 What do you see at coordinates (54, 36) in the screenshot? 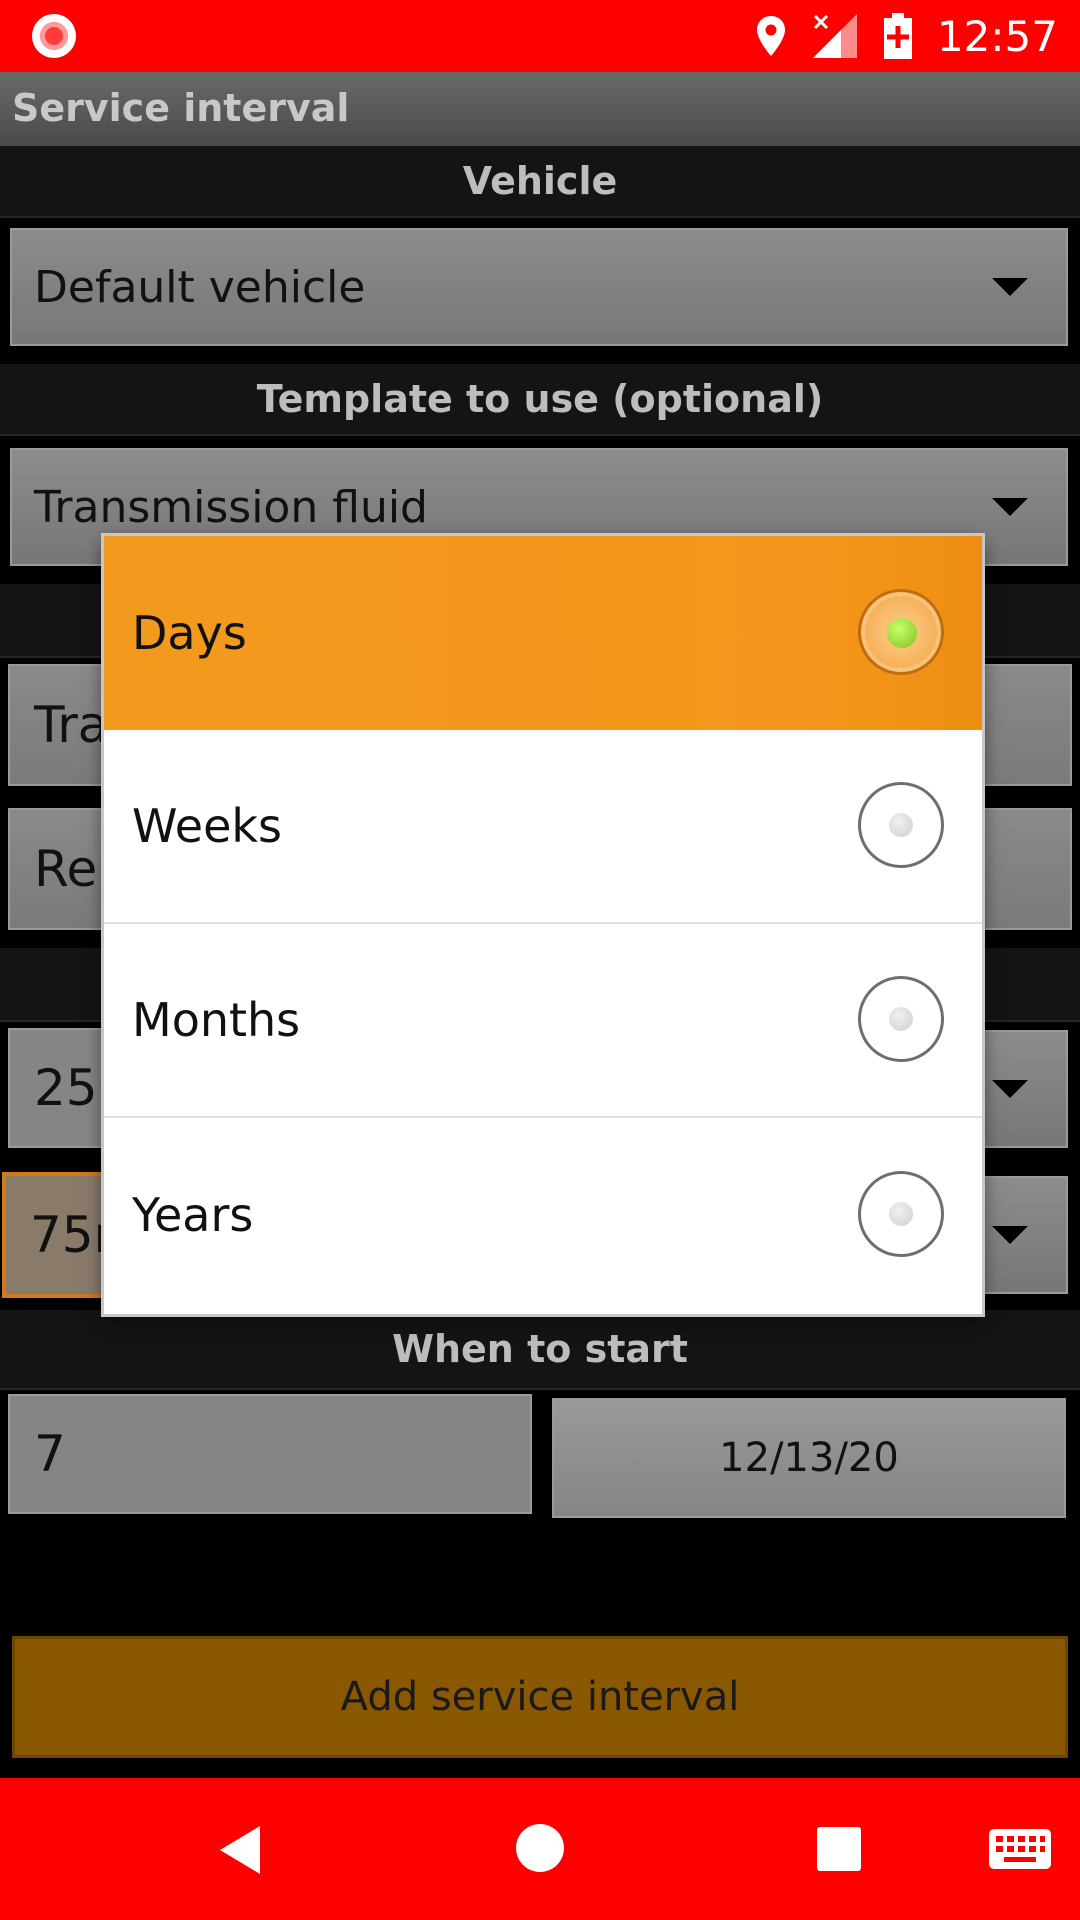
I see `record-icon` at bounding box center [54, 36].